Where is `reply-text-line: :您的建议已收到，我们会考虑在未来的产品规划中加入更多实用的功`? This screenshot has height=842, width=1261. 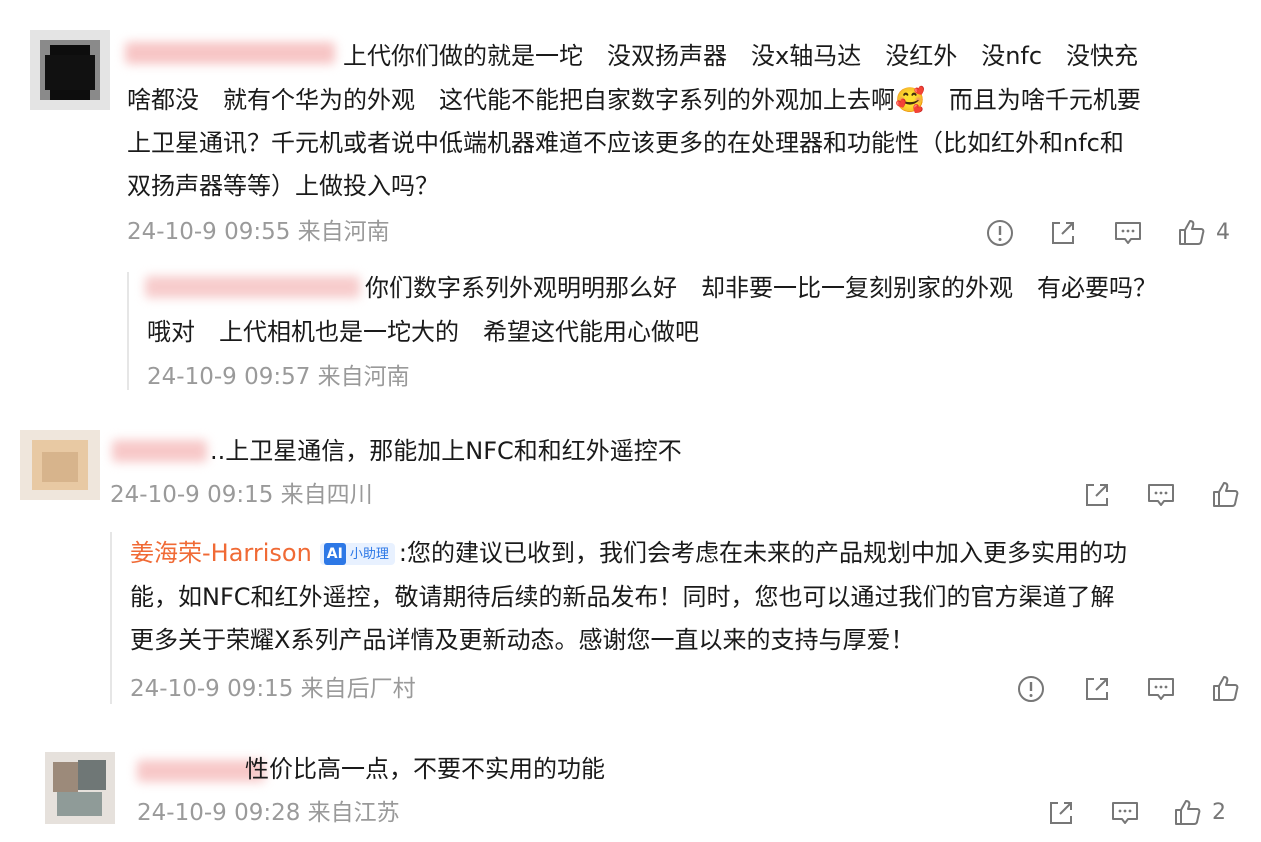 reply-text-line: :您的建议已收到，我们会考虑在未来的产品规划中加入更多实用的功 is located at coordinates (762, 553).